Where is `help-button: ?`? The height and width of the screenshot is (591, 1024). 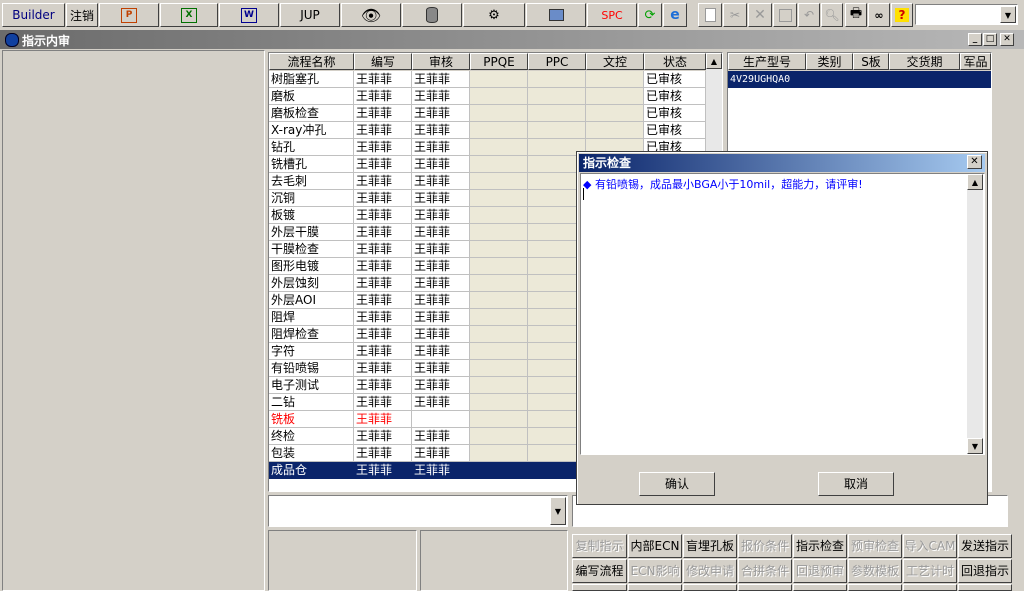 help-button: ? is located at coordinates (902, 15).